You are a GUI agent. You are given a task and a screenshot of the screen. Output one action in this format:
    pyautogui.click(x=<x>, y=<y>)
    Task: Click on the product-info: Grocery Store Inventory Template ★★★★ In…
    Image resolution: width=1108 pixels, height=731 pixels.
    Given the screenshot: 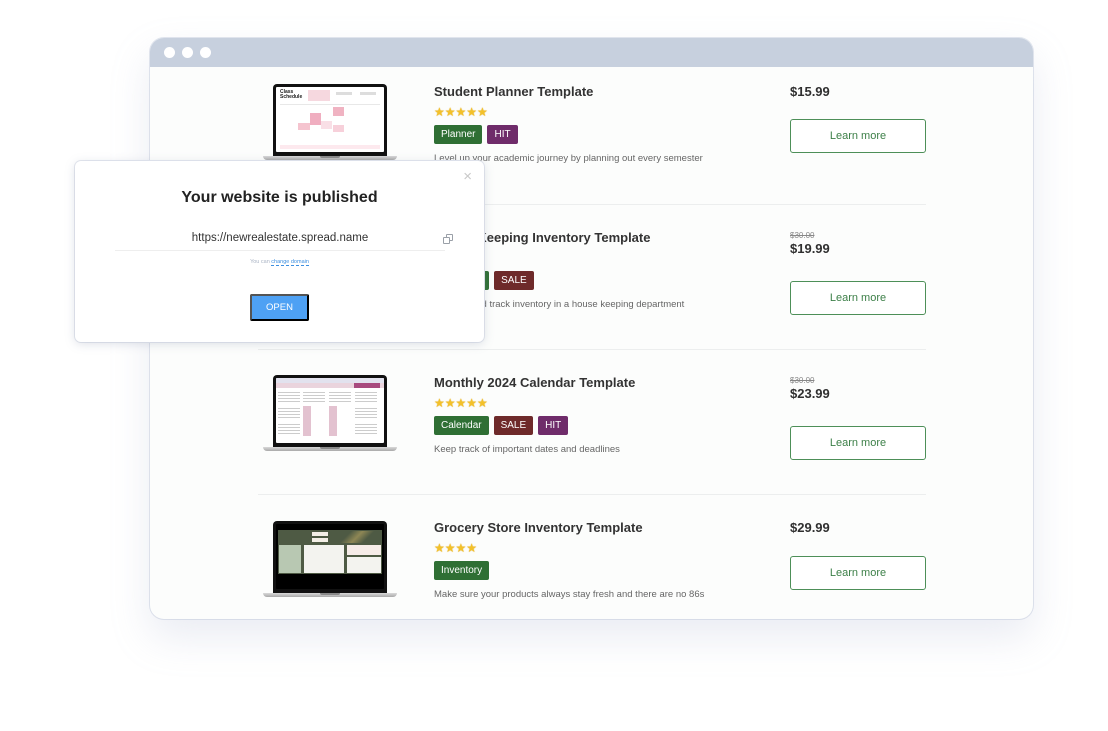 What is the action you would take?
    pyautogui.click(x=599, y=560)
    